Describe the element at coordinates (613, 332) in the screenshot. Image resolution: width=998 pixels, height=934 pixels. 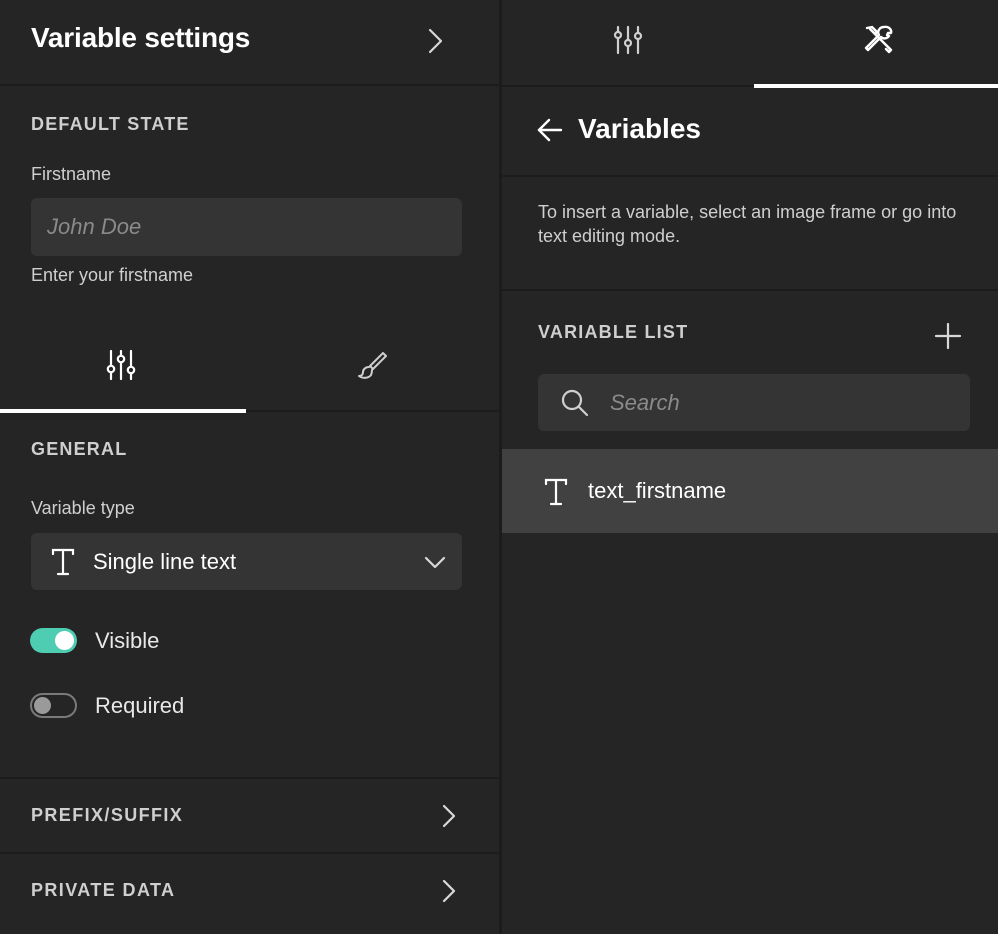
I see `variable-list-heading: VARIABLE LIST` at that location.